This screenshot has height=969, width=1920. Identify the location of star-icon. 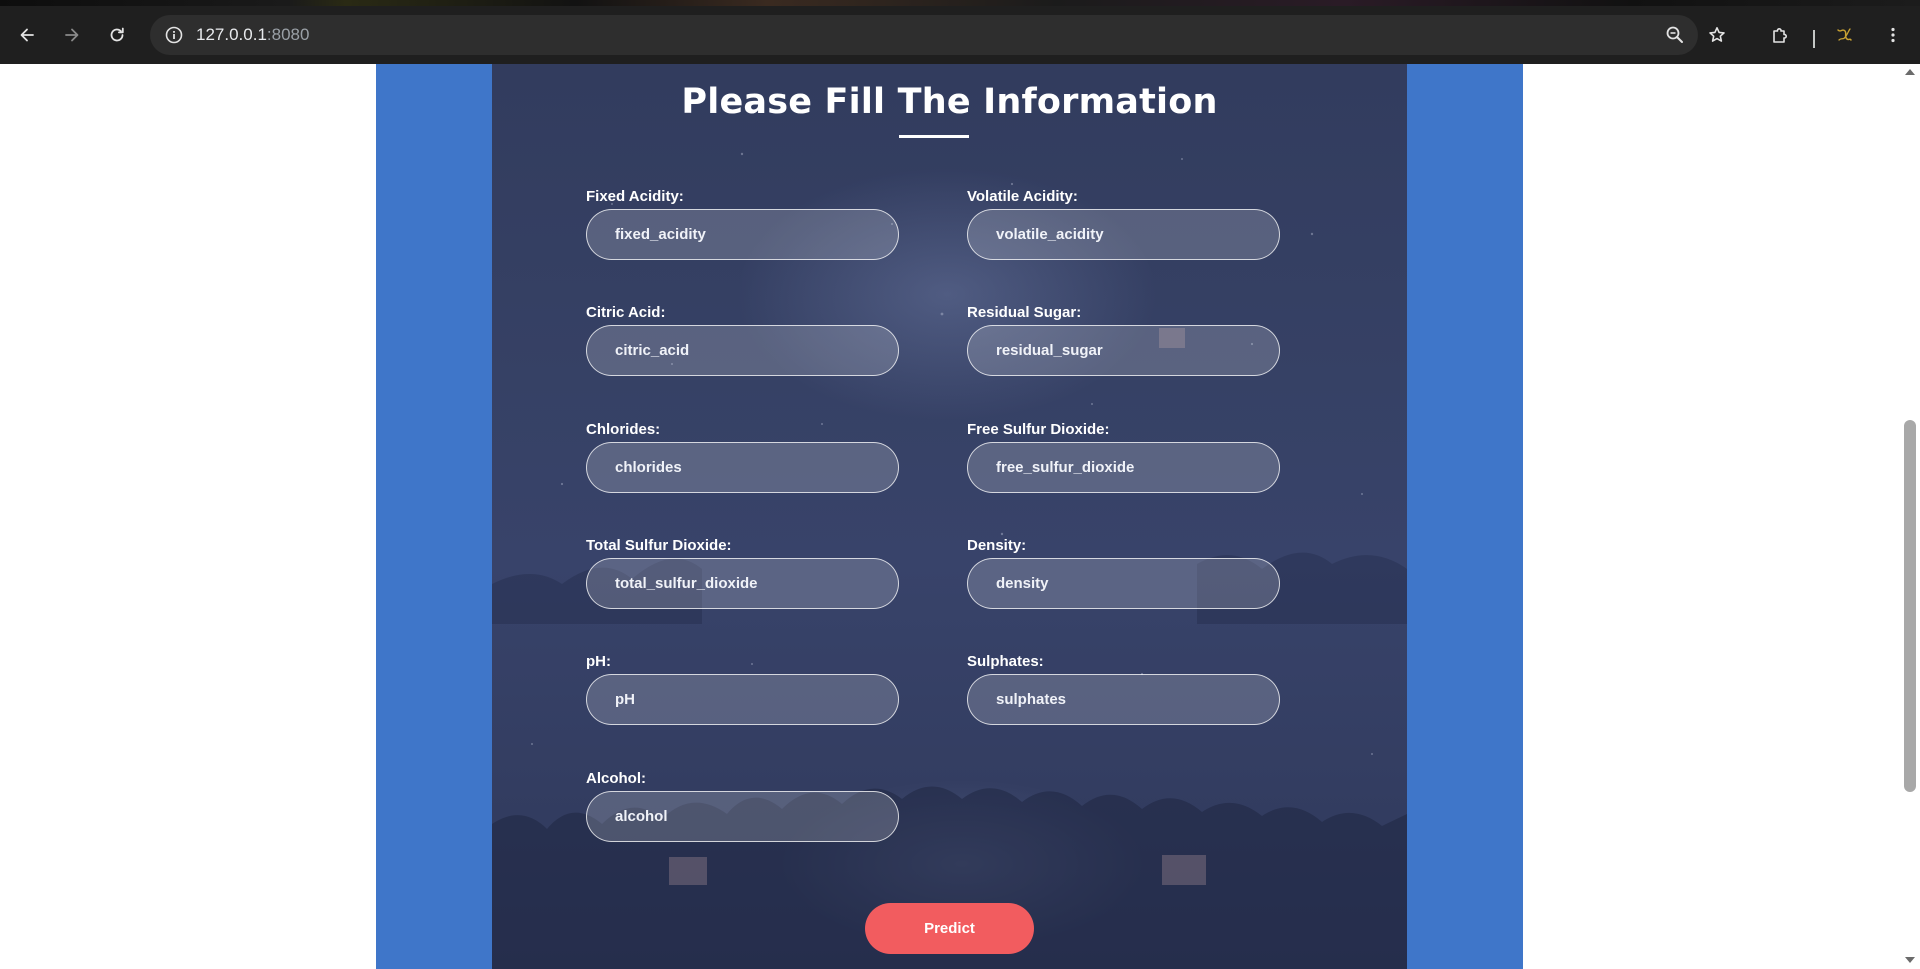
(1717, 34).